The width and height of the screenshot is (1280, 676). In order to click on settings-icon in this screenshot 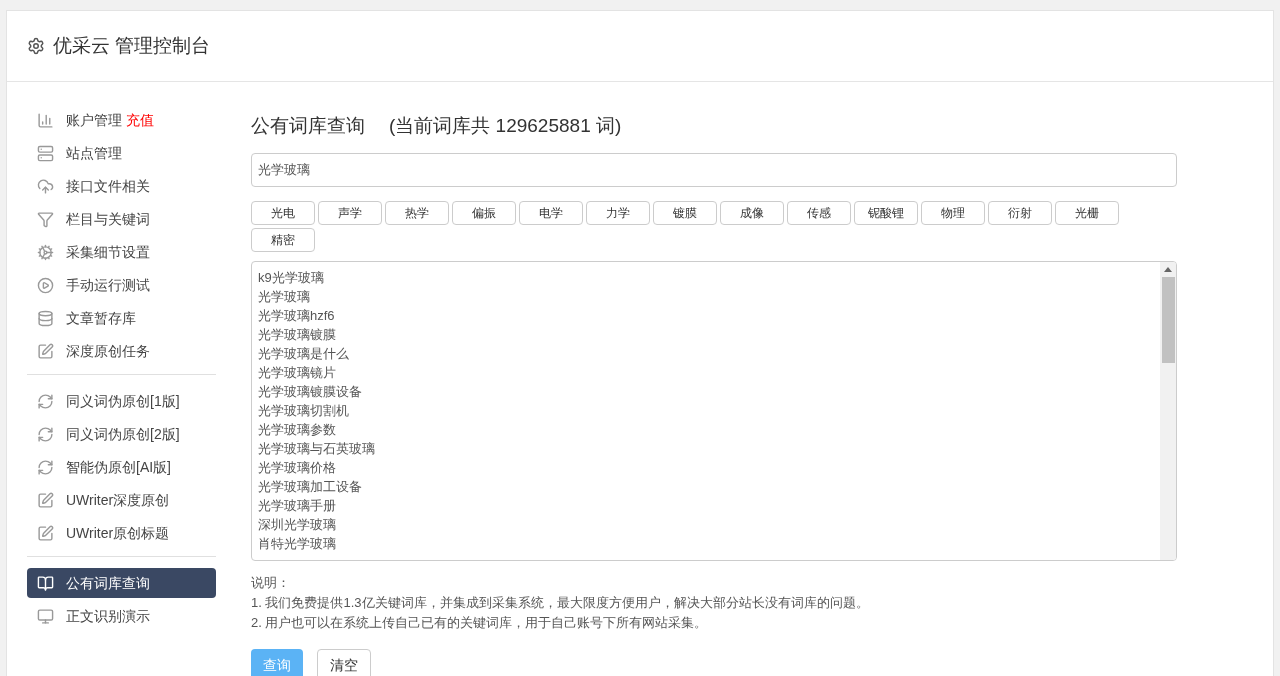, I will do `click(36, 46)`.